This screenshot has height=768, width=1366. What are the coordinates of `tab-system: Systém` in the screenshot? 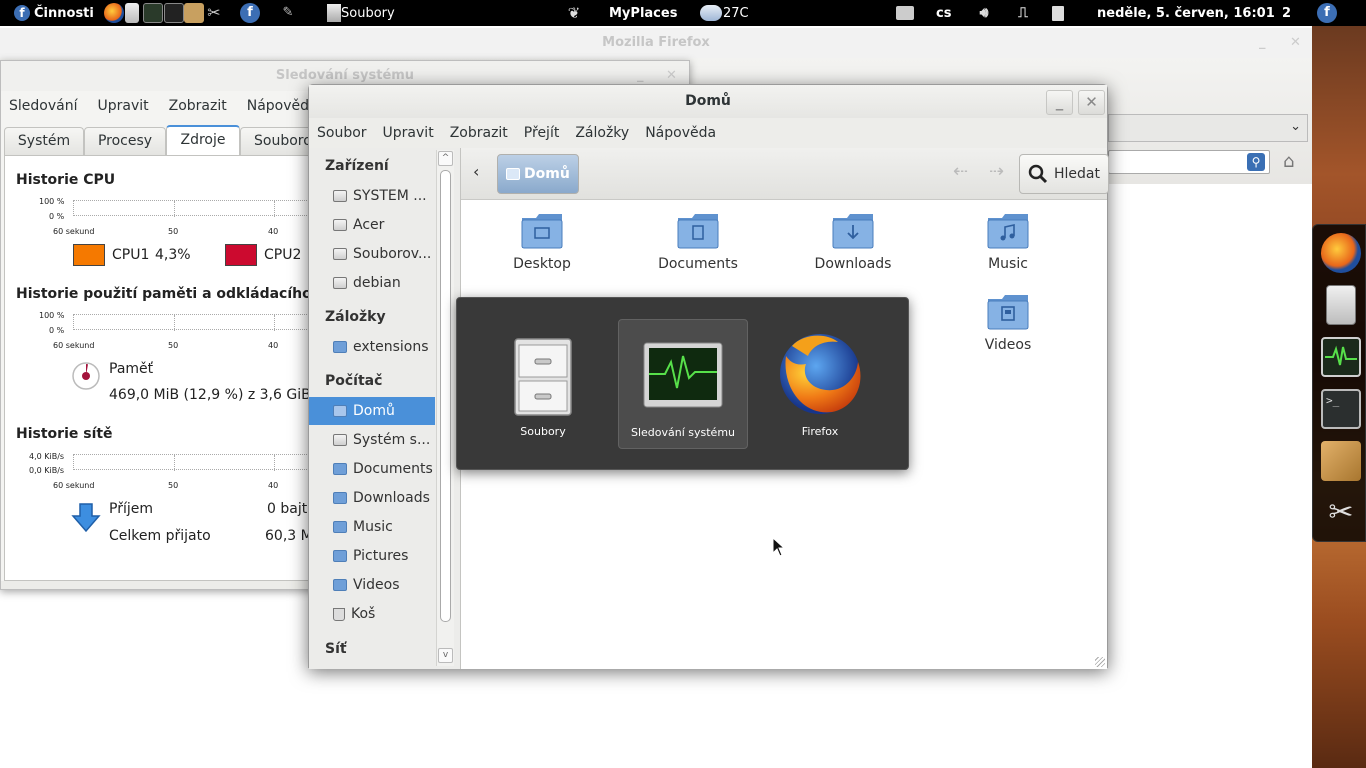 It's located at (44, 141).